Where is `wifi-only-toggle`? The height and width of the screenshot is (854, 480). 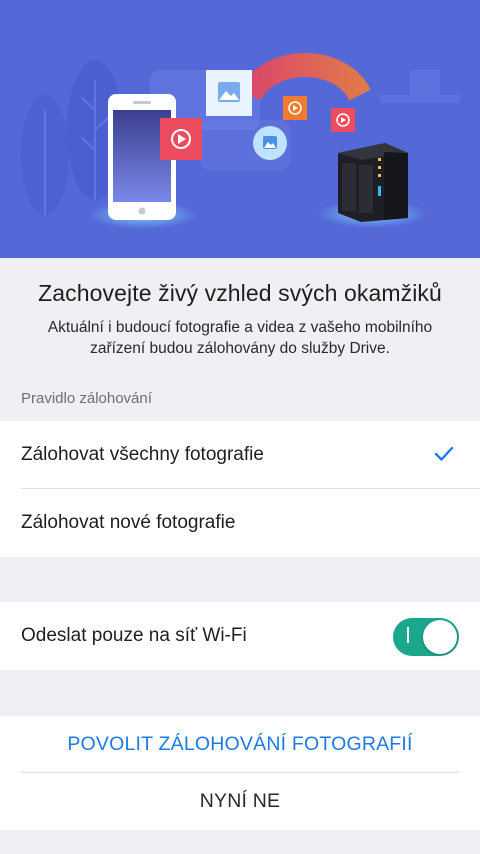
wifi-only-toggle is located at coordinates (426, 637).